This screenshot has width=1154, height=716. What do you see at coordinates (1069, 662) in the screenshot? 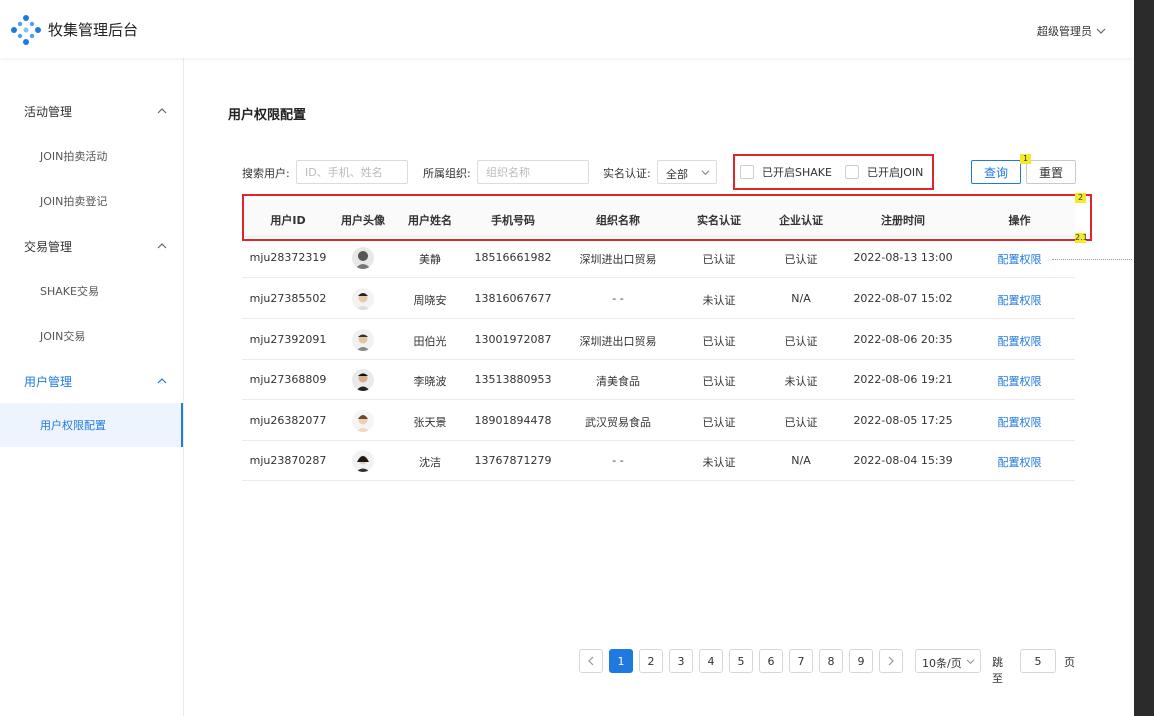
I see `page-suffix-label: 页` at bounding box center [1069, 662].